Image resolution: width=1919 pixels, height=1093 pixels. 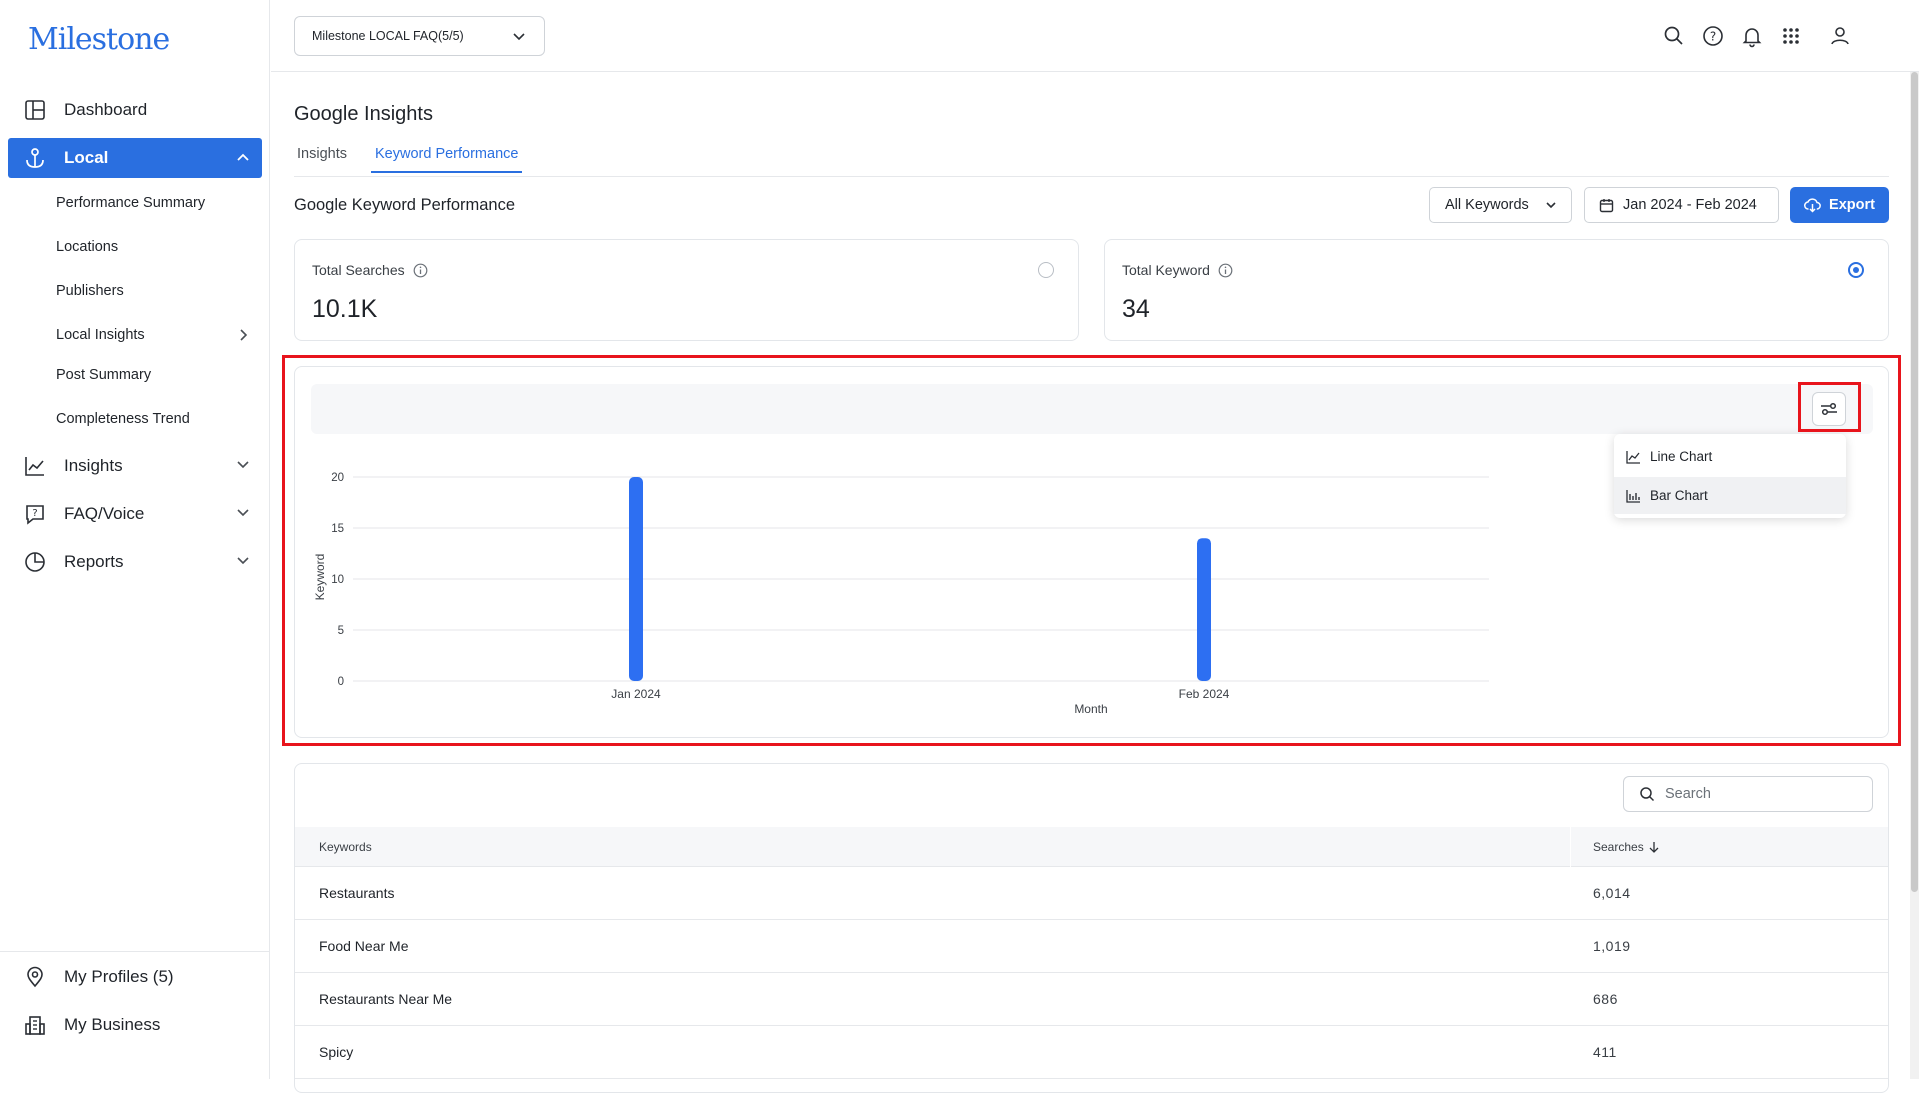 I want to click on column-header-keywords: Keywords, so click(x=345, y=847).